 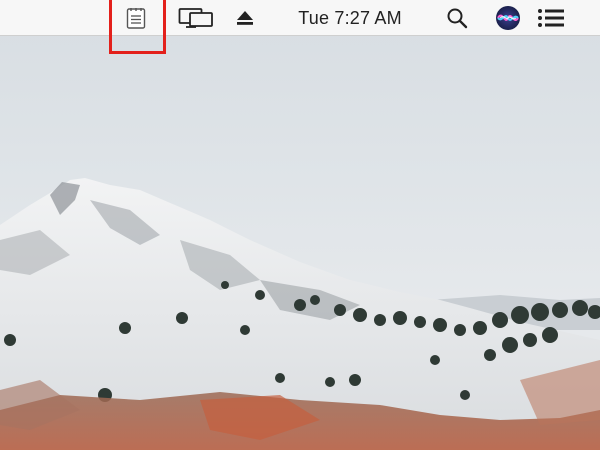 I want to click on notification-center-icon, so click(x=551, y=18).